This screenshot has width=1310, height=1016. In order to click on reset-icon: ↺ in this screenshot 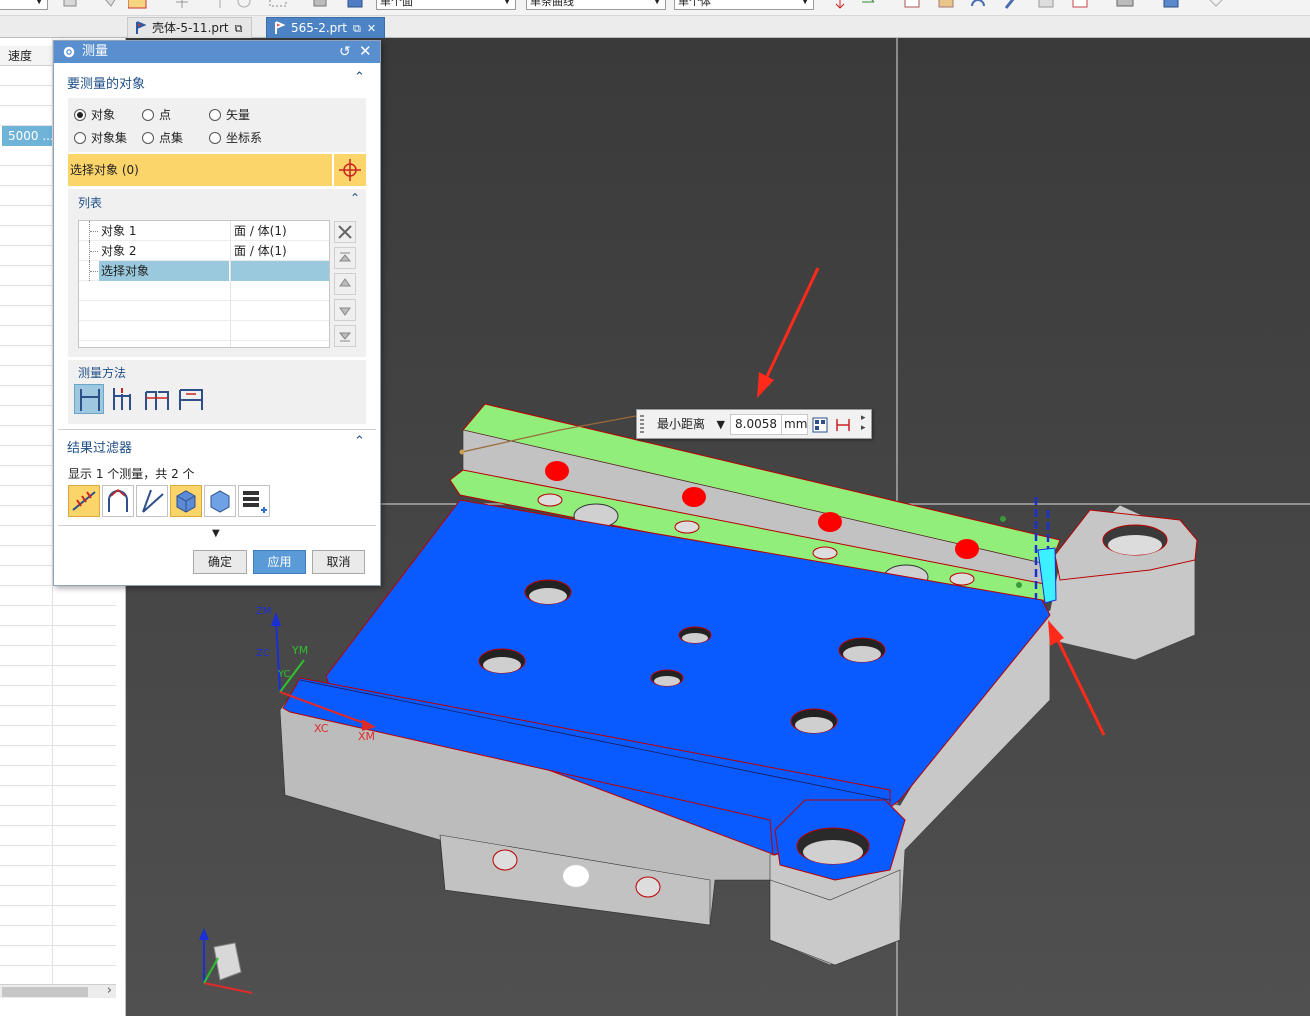, I will do `click(345, 52)`.